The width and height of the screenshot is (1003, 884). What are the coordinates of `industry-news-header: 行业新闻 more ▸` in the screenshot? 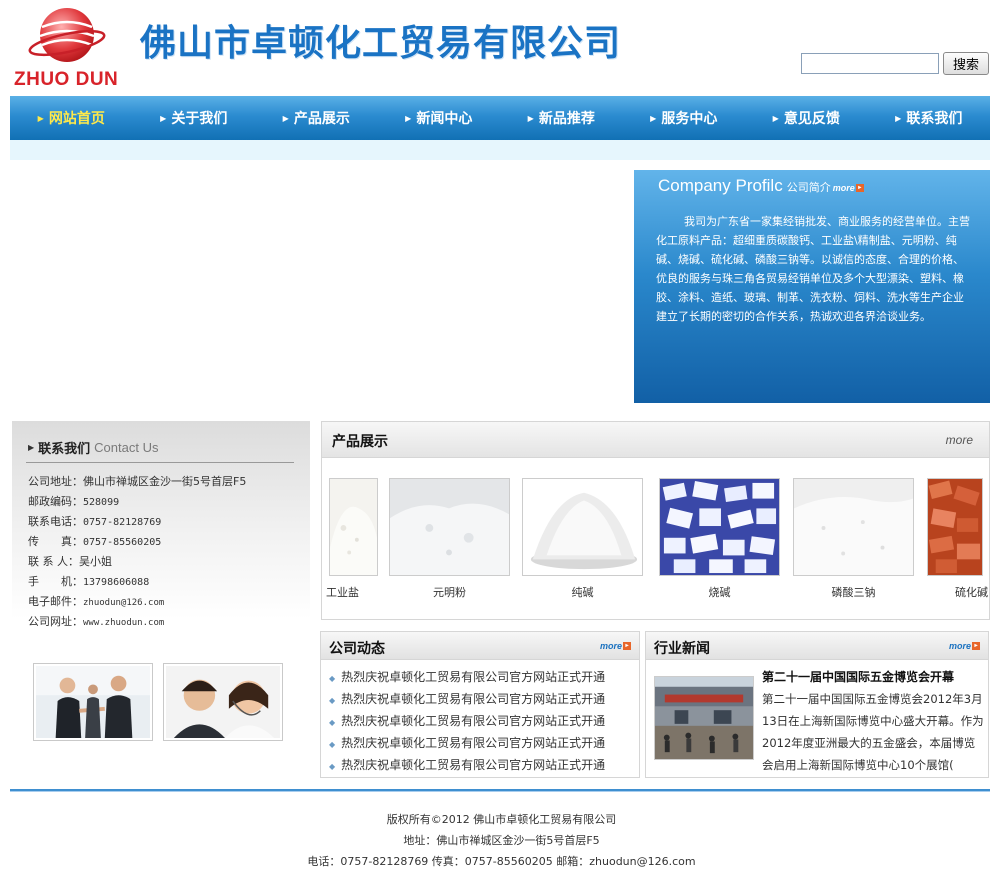 It's located at (817, 646).